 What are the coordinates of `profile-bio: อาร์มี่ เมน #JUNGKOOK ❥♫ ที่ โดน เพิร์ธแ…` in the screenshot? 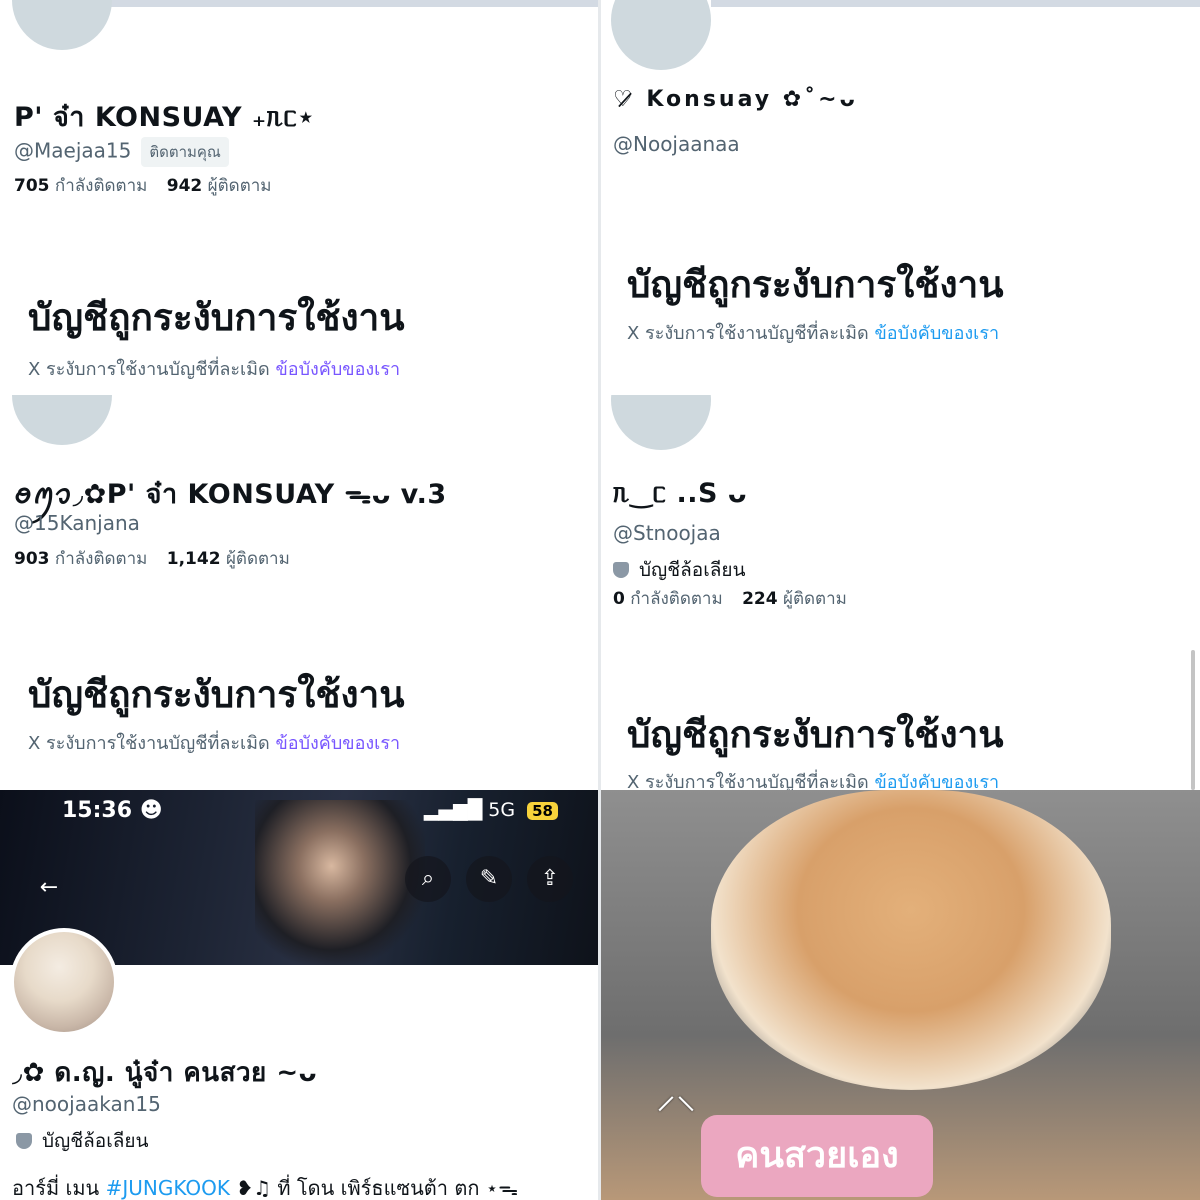 It's located at (265, 1186).